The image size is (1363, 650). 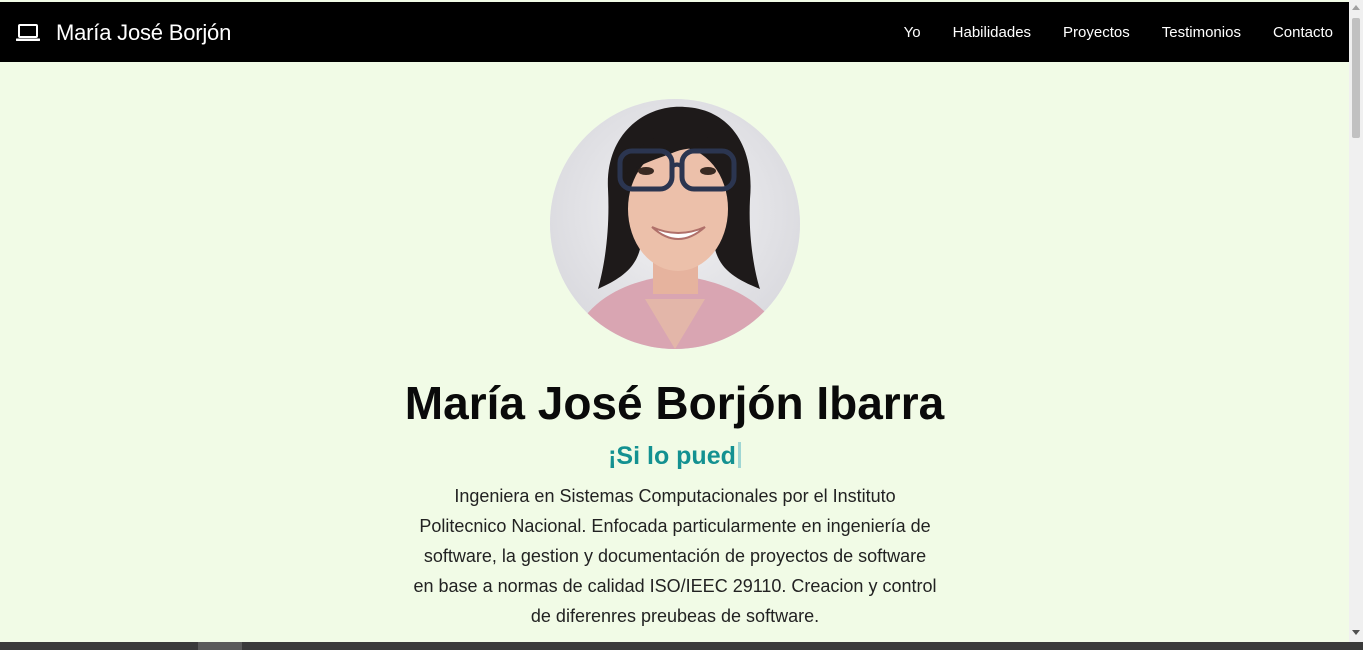 I want to click on brand: María José Borjón, so click(x=123, y=33).